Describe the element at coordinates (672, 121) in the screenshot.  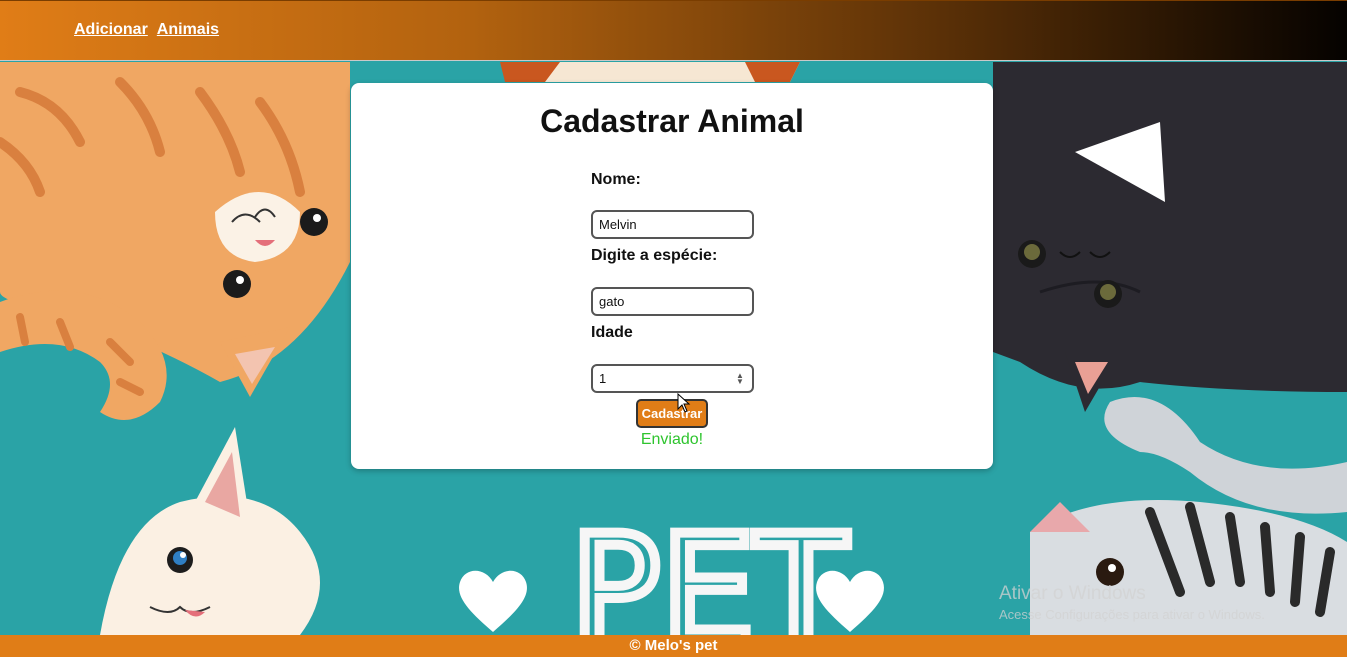
I see `page-title: Cadastrar Animal` at that location.